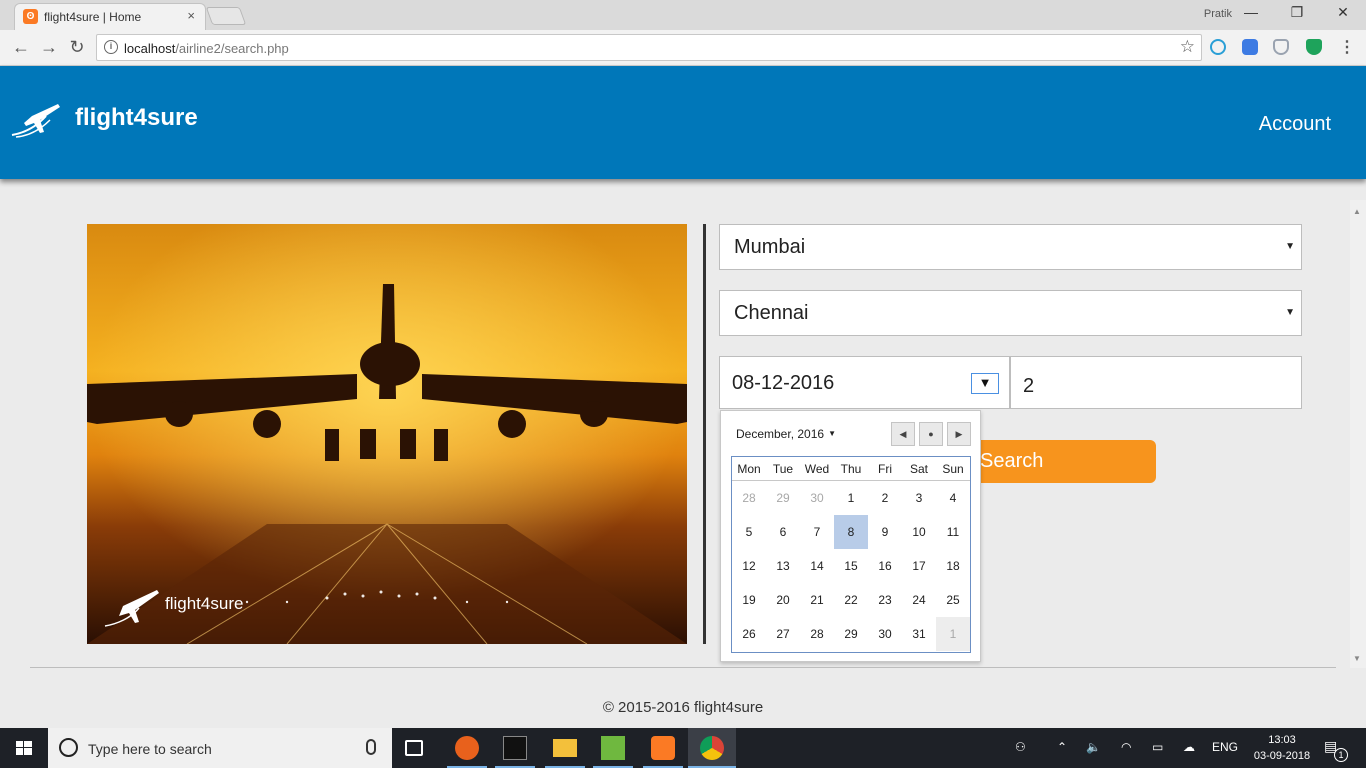 This screenshot has width=1366, height=768. What do you see at coordinates (918, 469) in the screenshot?
I see `weekday-label: Sat` at bounding box center [918, 469].